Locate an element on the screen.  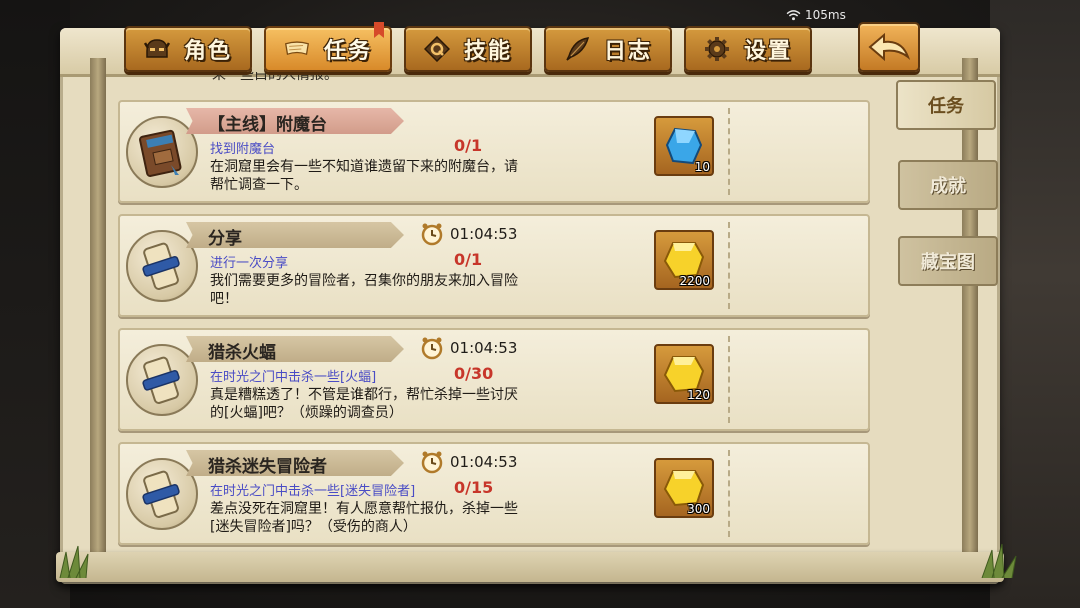
gear-icon is located at coordinates (717, 49).